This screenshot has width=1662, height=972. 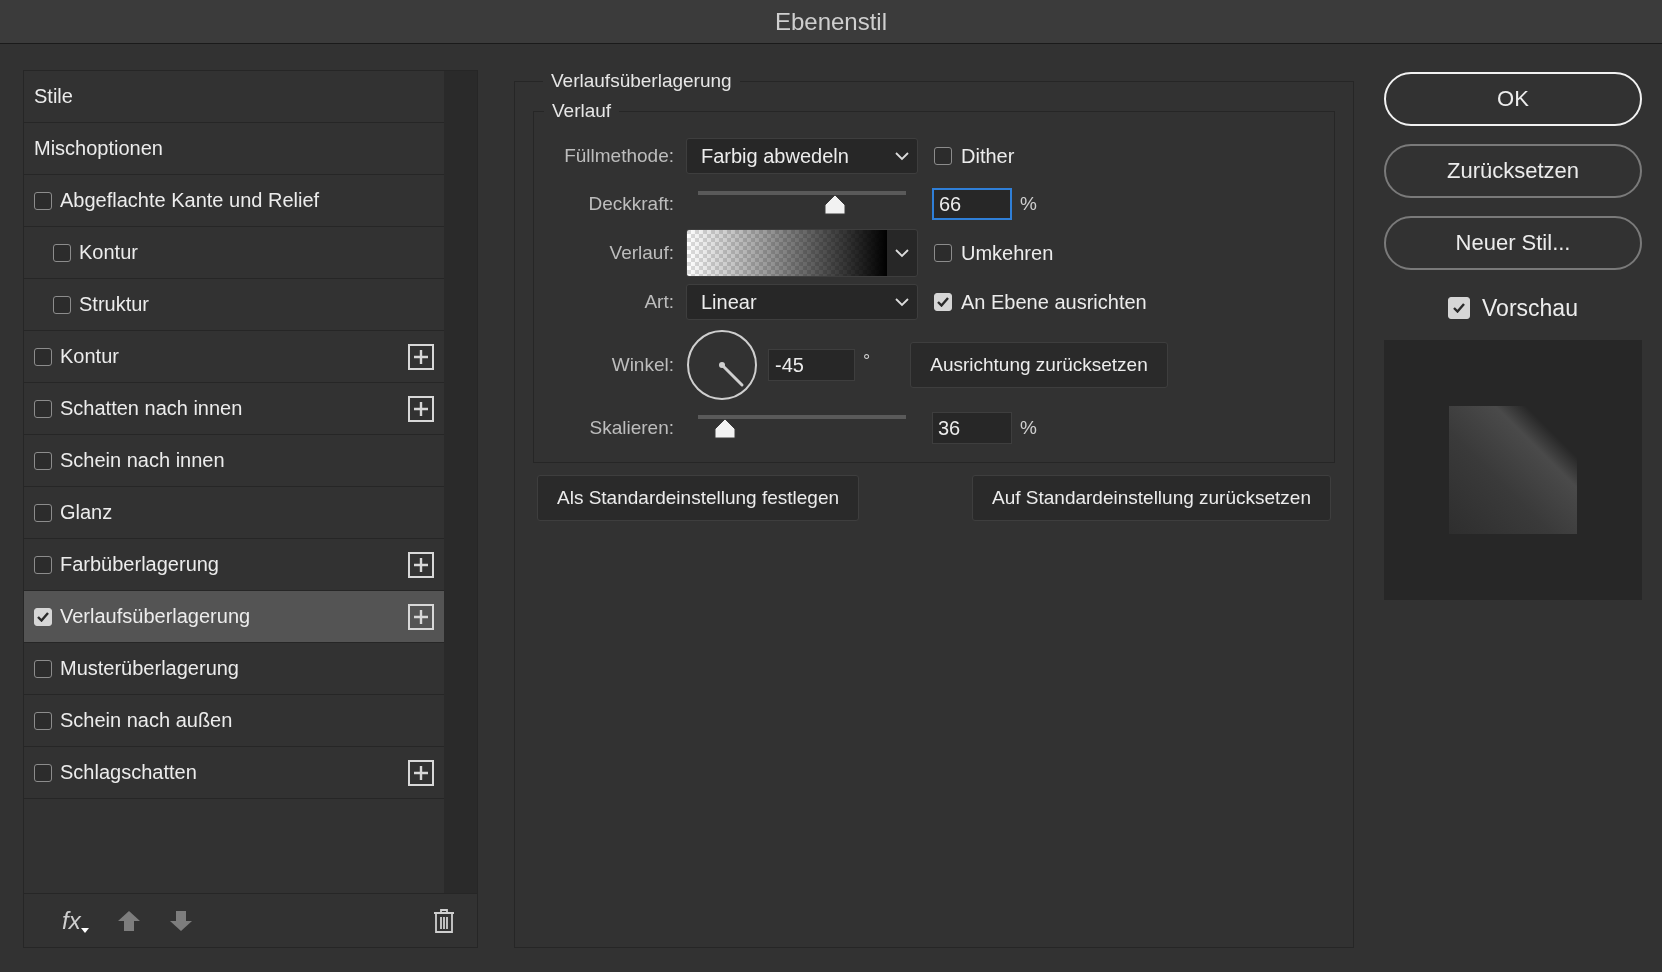 I want to click on trash-icon, so click(x=444, y=920).